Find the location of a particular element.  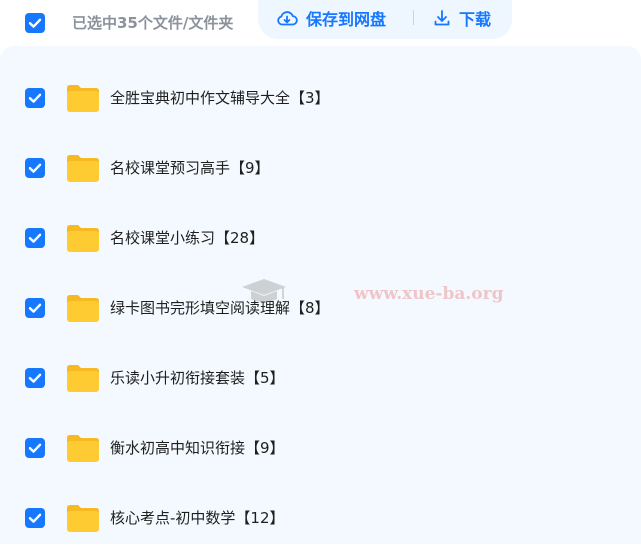

selection-toolbar: 已选中35个文件/文件夹 保存到网盘 下载 is located at coordinates (320, 23).